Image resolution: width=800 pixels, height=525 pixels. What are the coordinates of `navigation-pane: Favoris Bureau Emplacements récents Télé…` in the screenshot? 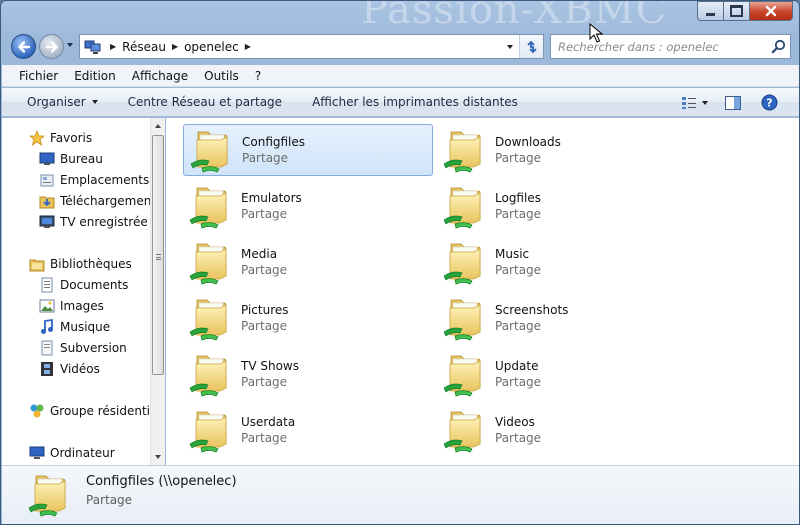 It's located at (76, 291).